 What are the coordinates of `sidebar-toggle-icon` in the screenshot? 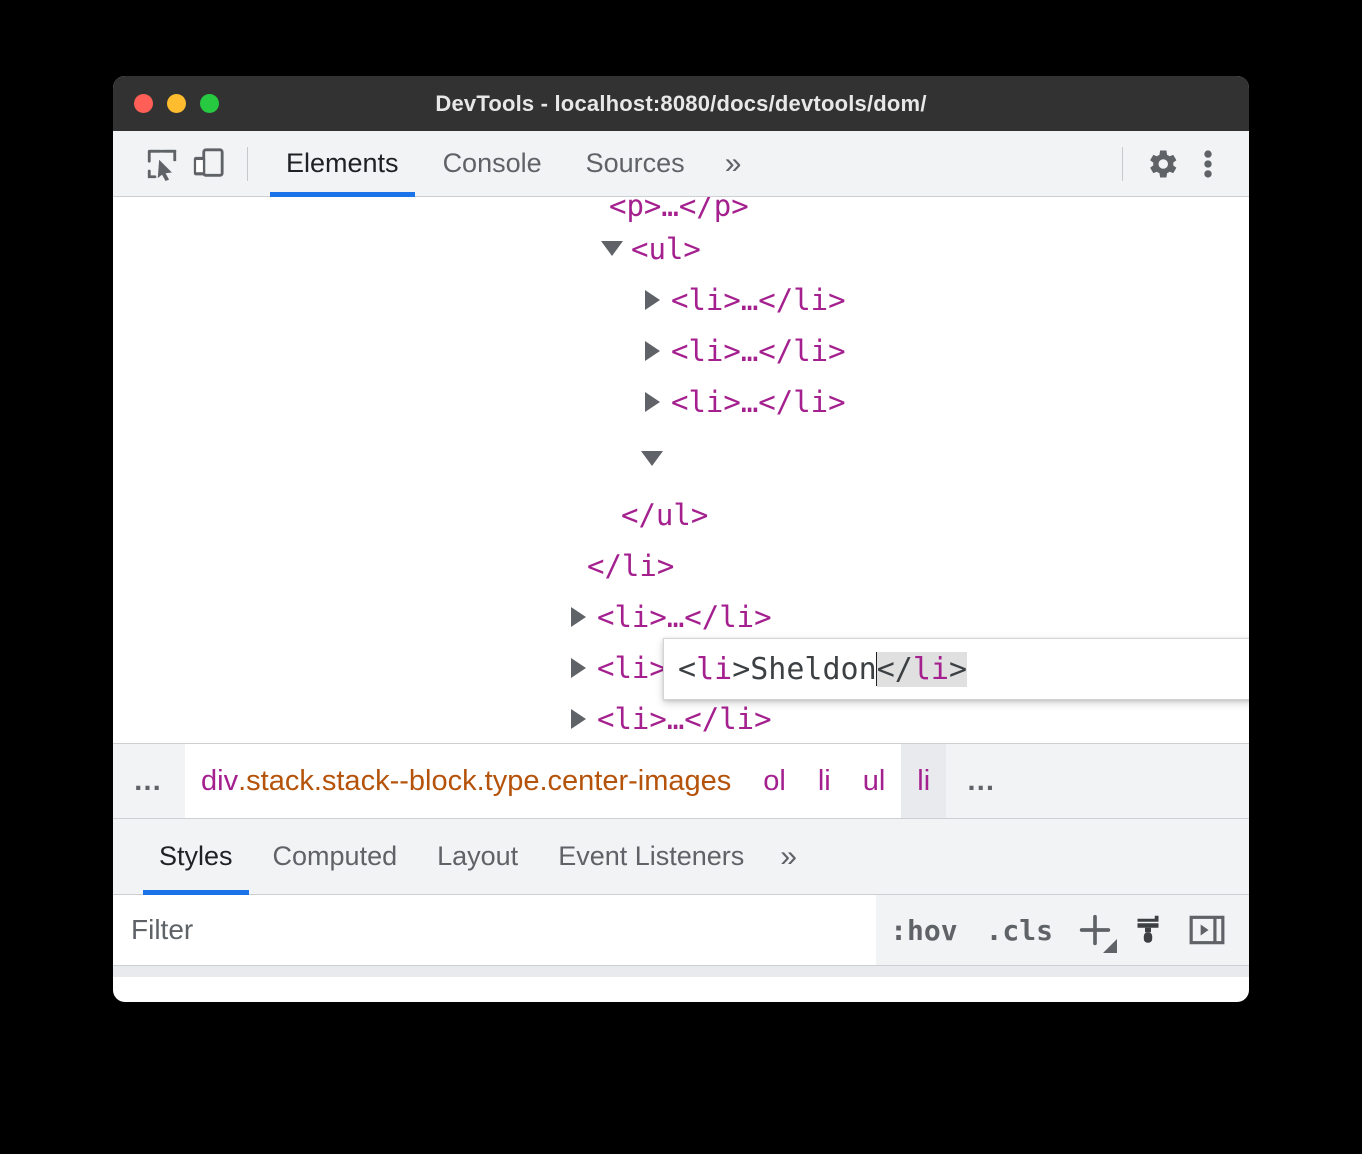 It's located at (1207, 930).